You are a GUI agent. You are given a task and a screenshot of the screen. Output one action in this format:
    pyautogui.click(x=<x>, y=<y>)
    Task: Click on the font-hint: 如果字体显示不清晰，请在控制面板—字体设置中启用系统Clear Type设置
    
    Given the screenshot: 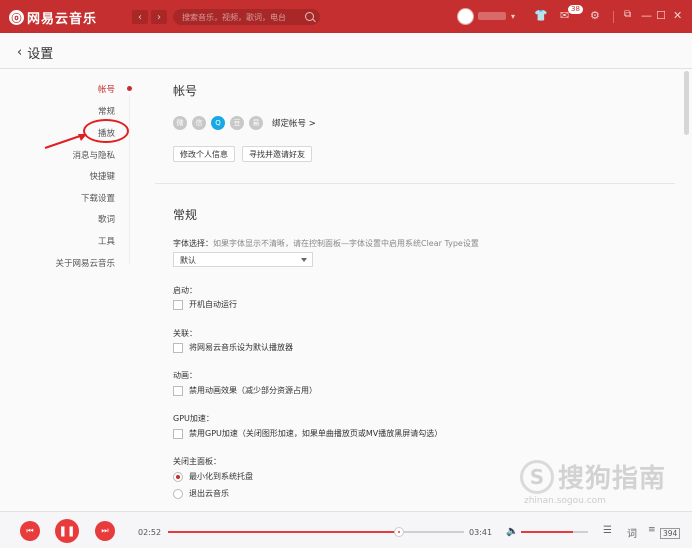 What is the action you would take?
    pyautogui.click(x=346, y=243)
    